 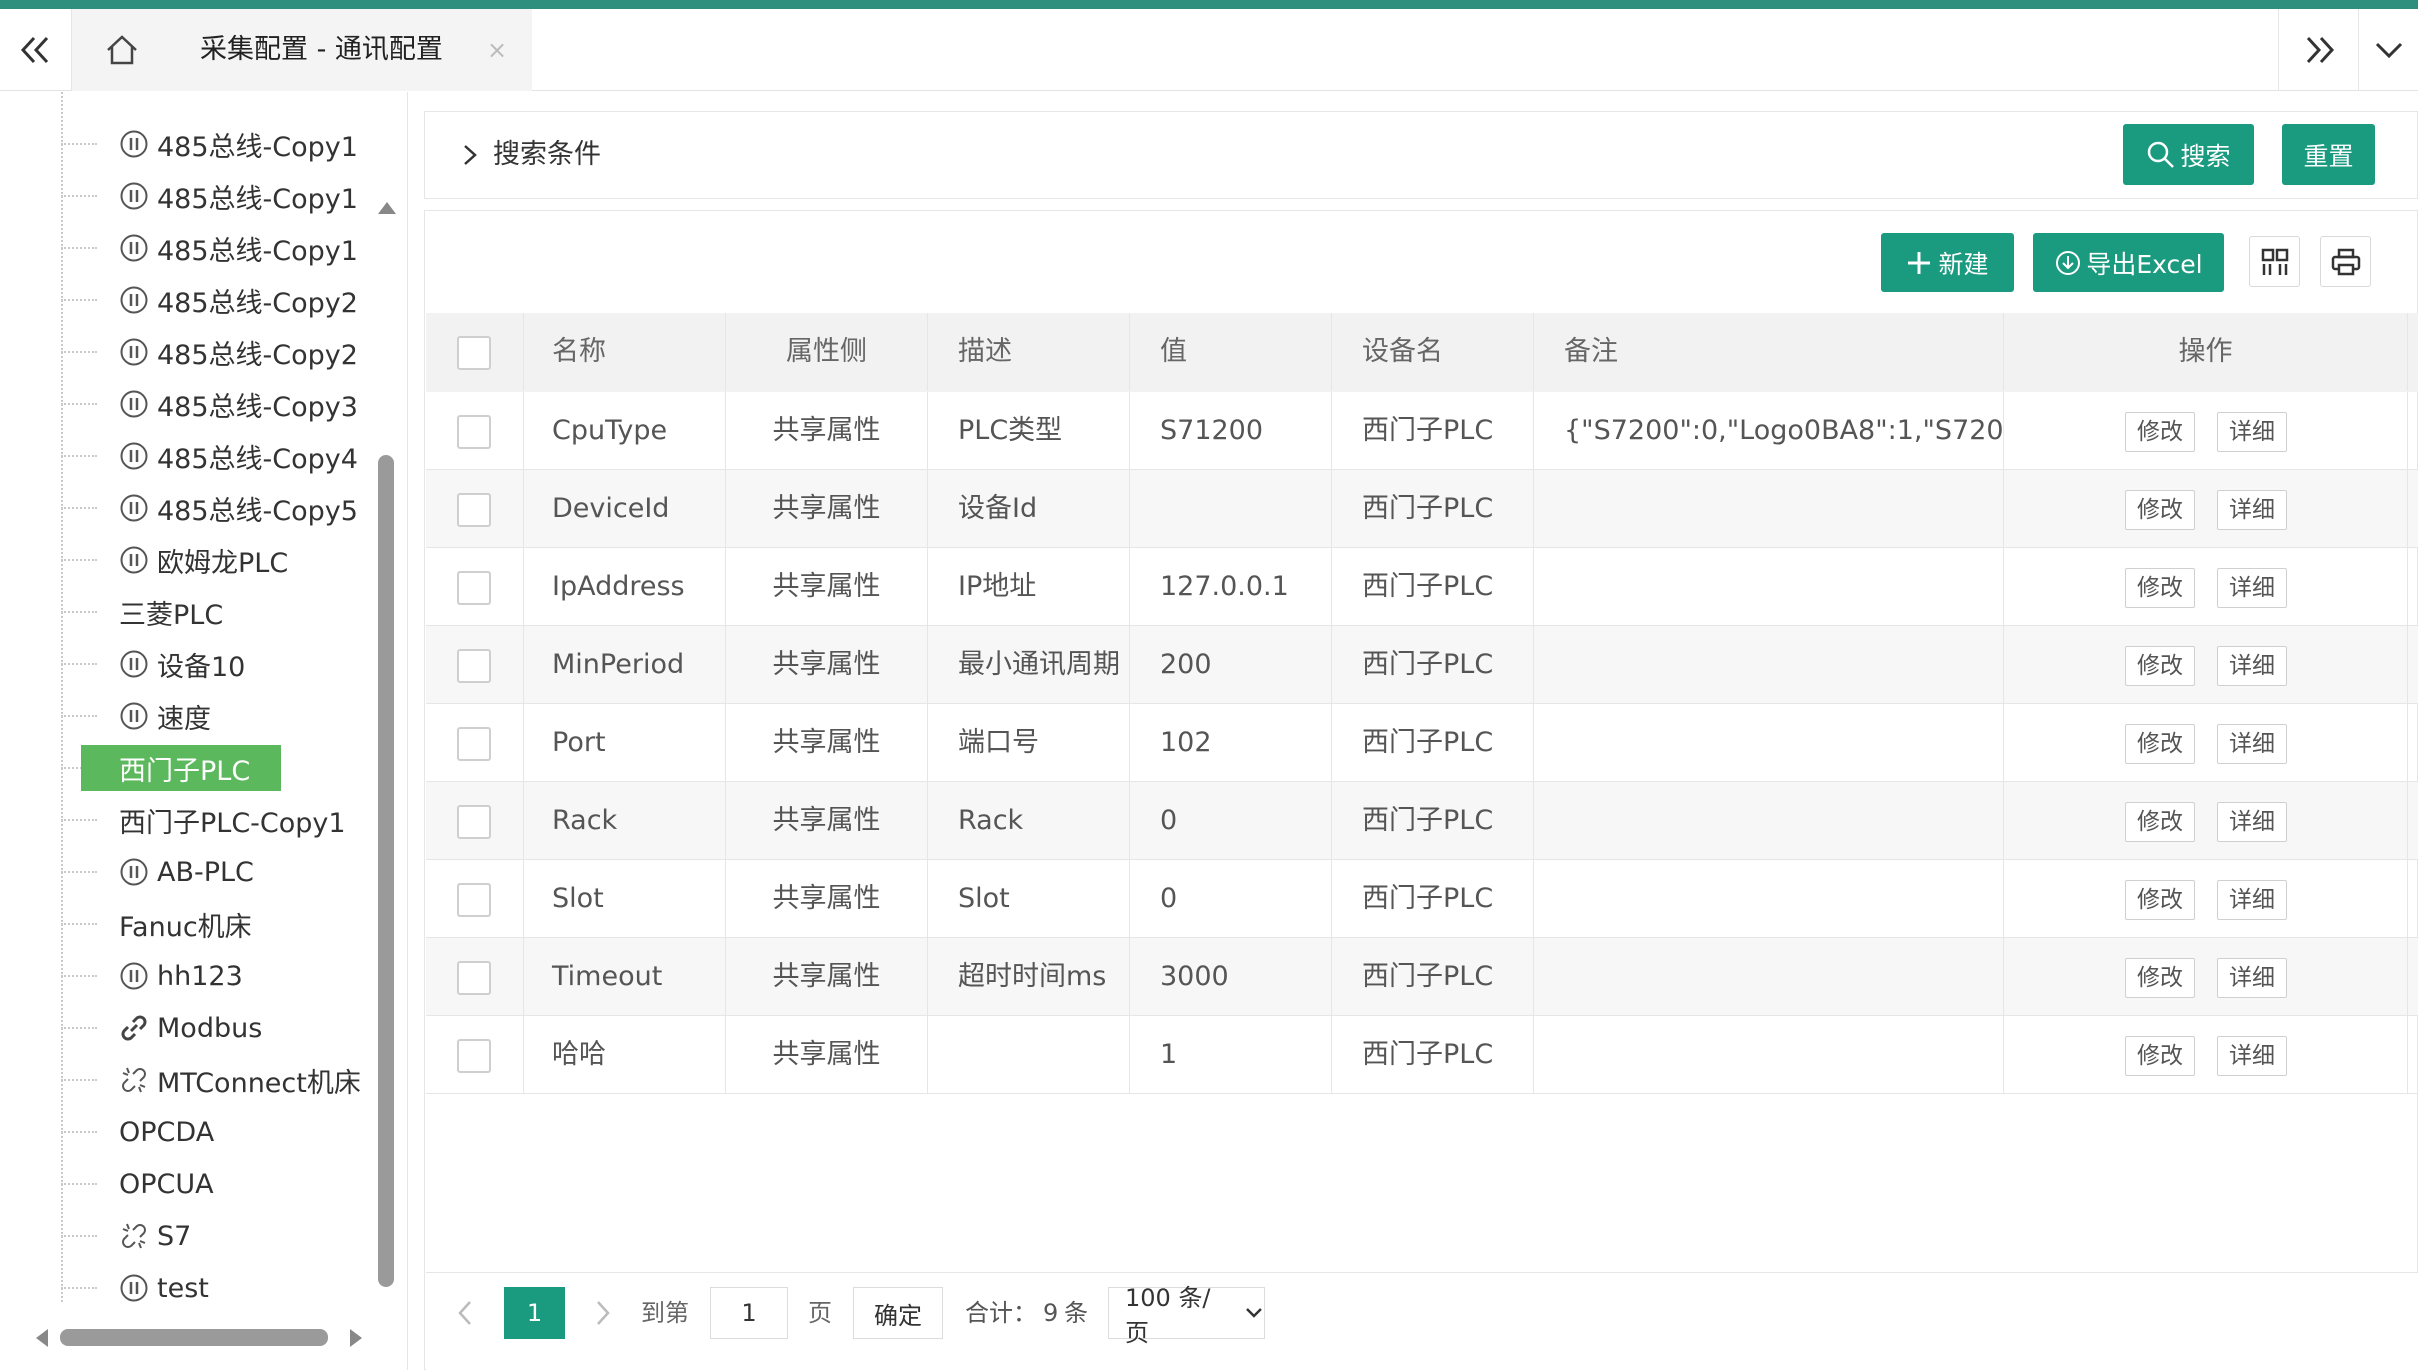 What do you see at coordinates (1422, 743) in the screenshot?
I see `table-row: Port 共享属性 端口号 102 西门子PLC 修改 详细` at bounding box center [1422, 743].